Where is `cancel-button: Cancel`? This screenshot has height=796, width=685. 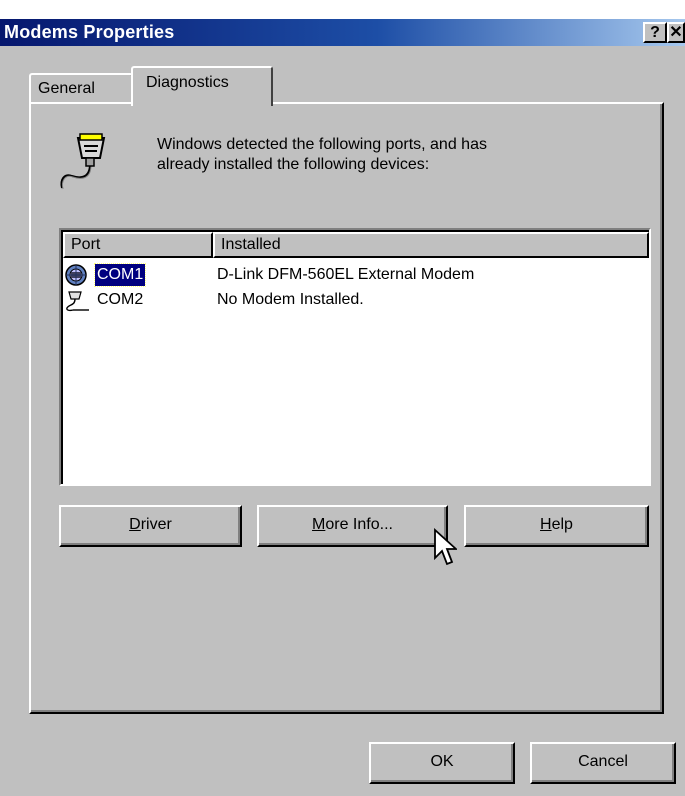
cancel-button: Cancel is located at coordinates (603, 763).